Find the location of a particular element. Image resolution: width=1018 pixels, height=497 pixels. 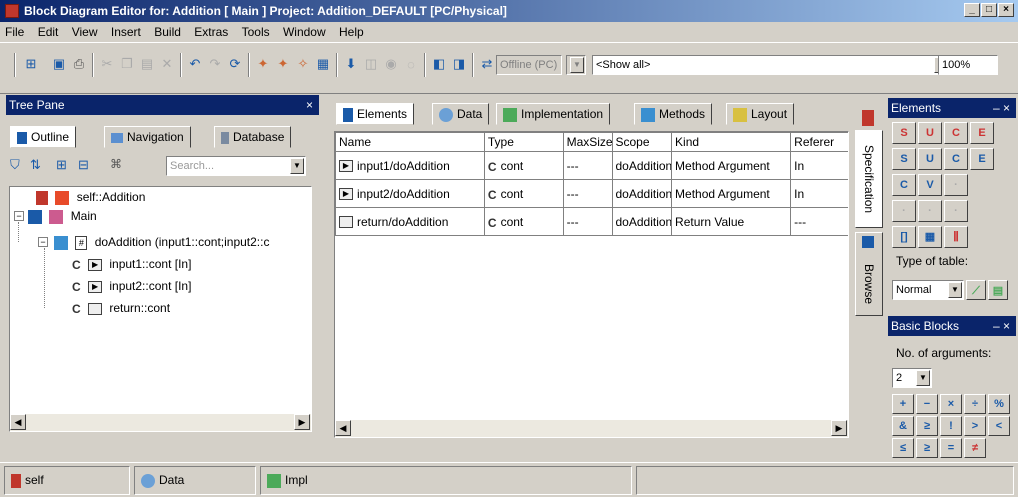

menu-tools: Tools is located at coordinates (256, 32).